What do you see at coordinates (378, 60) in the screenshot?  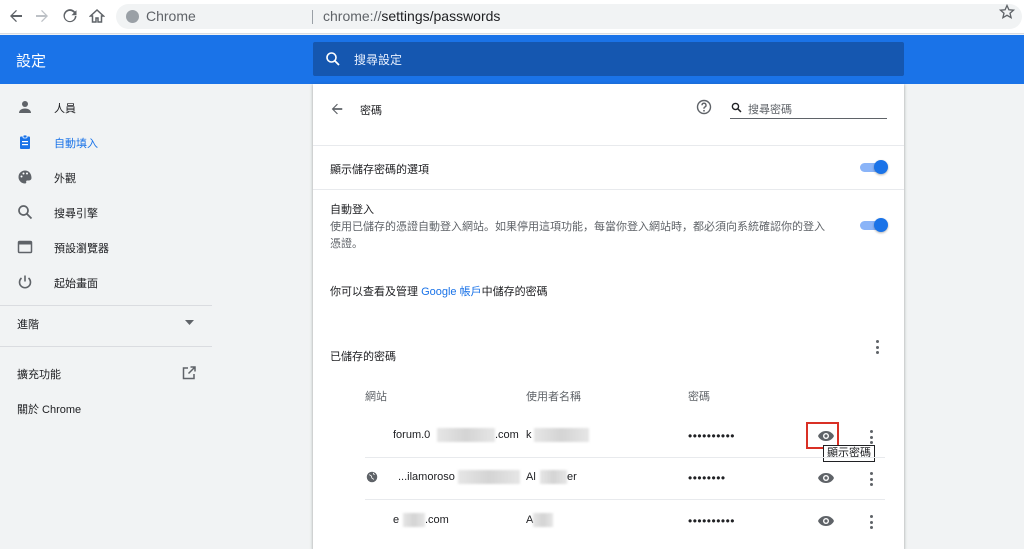 I see `search-placeholder: 搜尋設定` at bounding box center [378, 60].